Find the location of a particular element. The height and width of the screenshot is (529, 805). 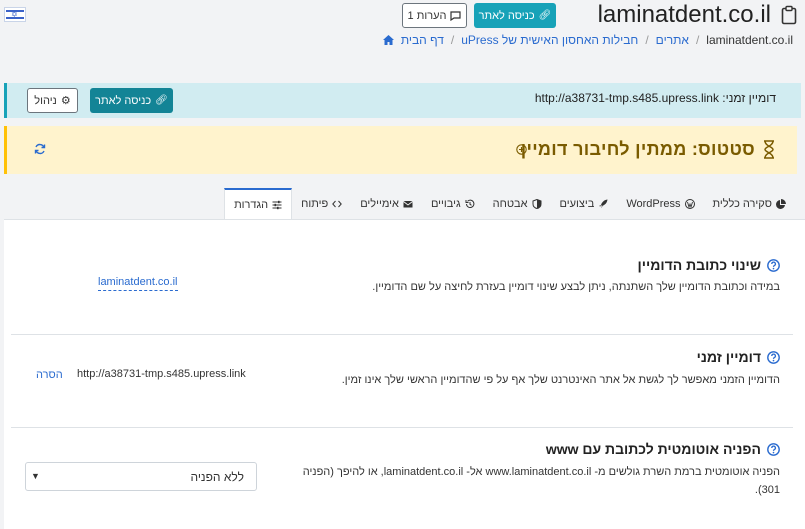

tab-wordpress: WordPress is located at coordinates (660, 204).